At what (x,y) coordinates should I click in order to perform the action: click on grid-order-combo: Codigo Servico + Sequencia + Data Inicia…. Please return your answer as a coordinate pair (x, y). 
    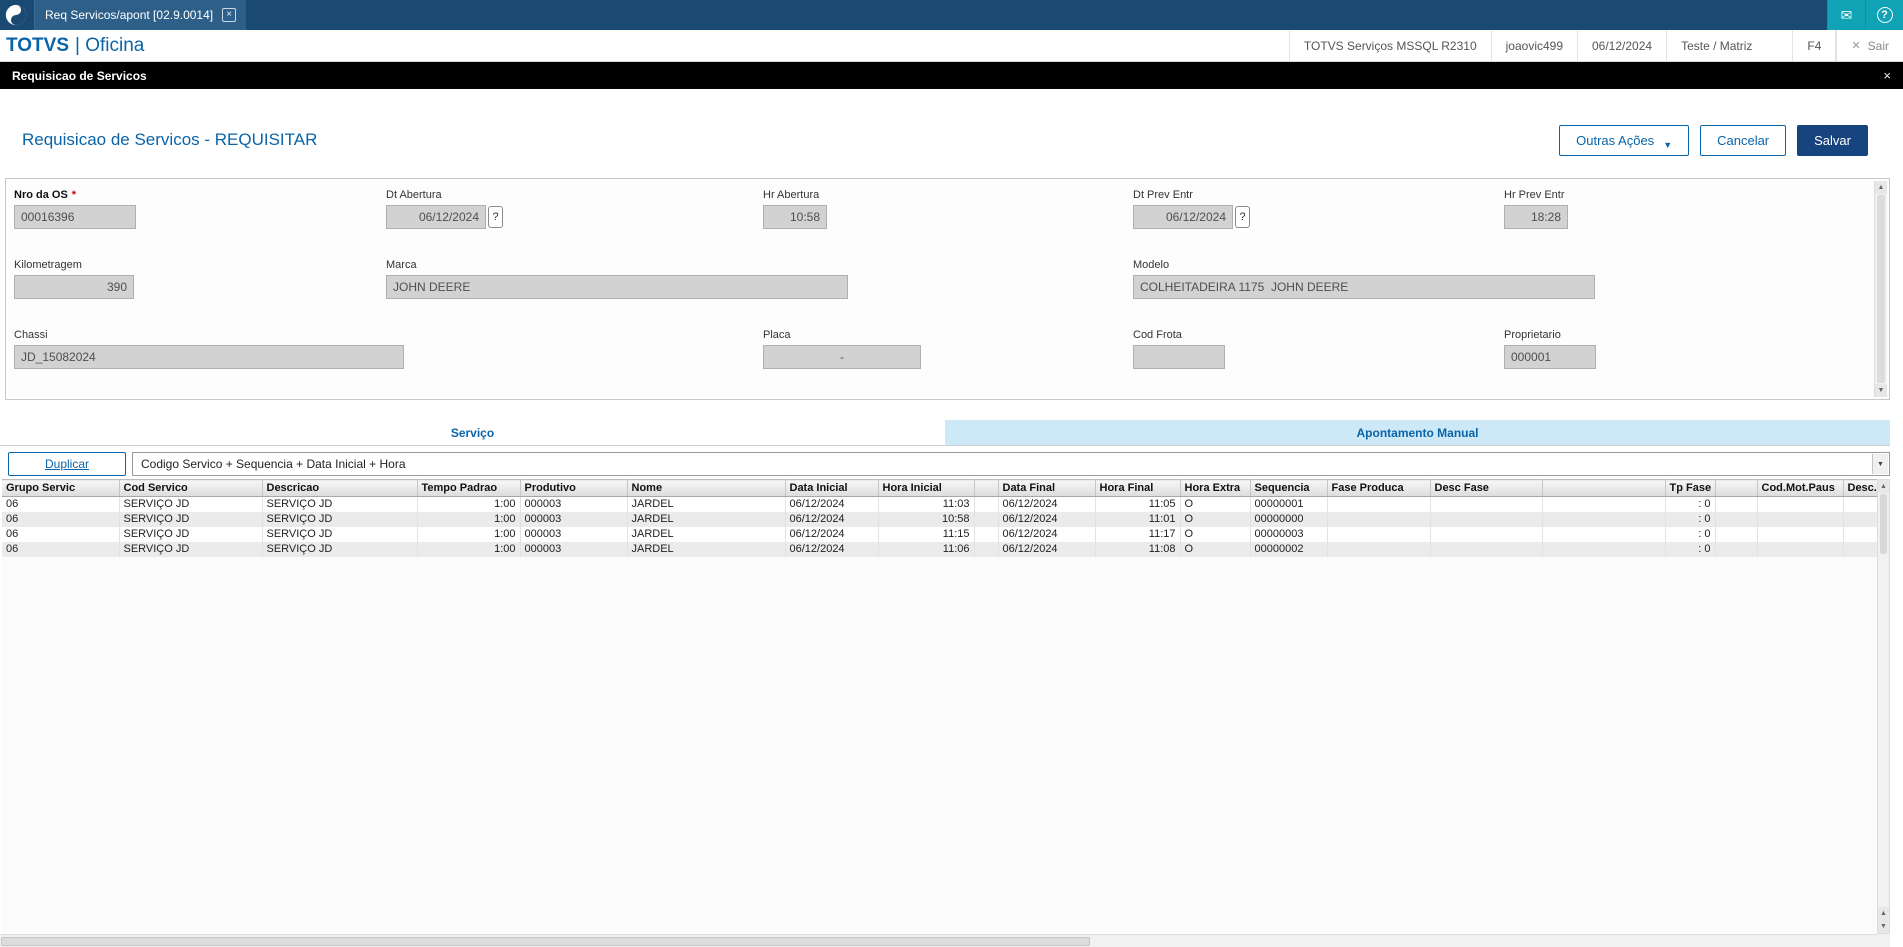
    Looking at the image, I should click on (1011, 464).